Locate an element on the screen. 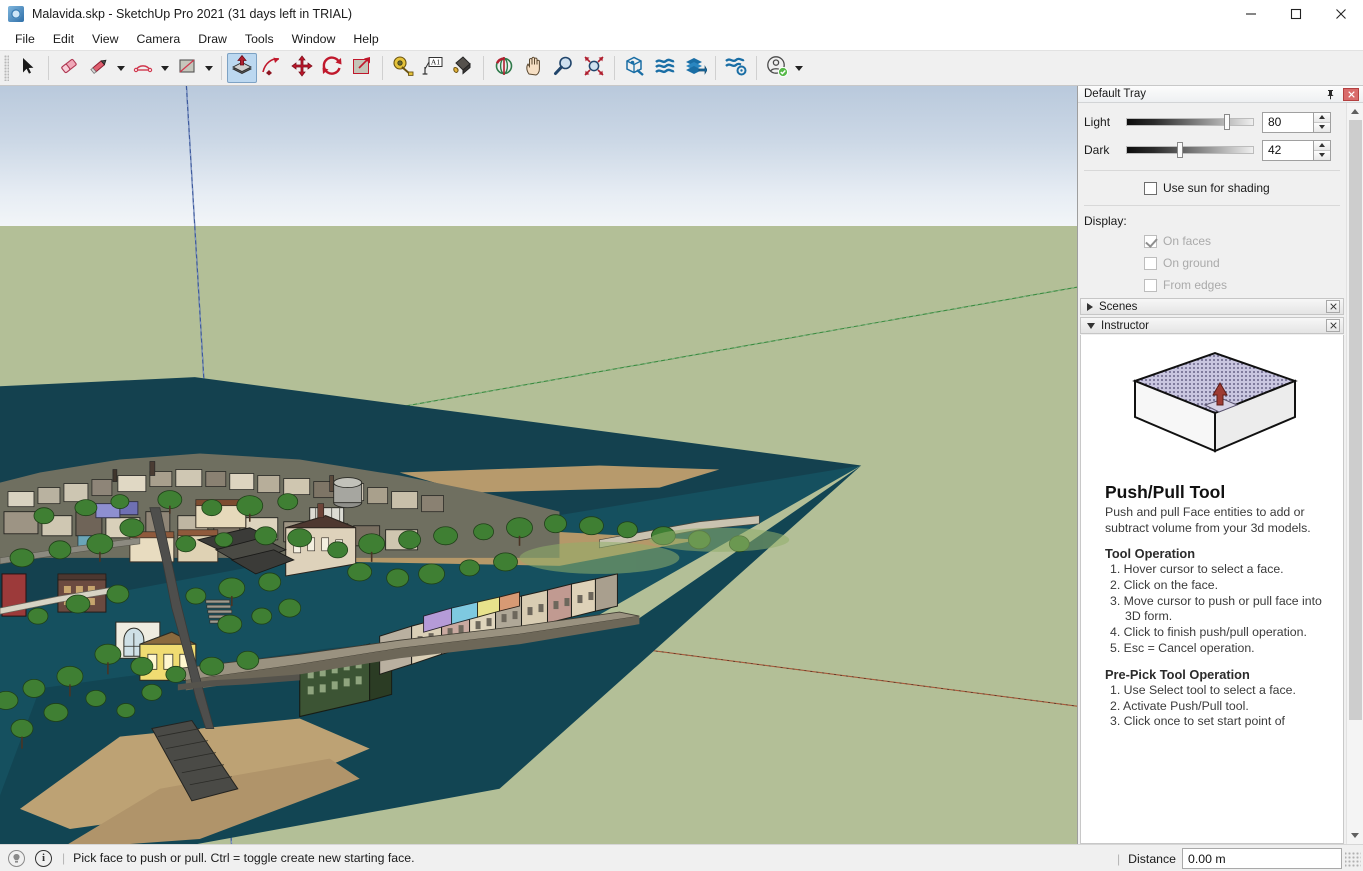 The height and width of the screenshot is (871, 1363). on-ground-label: On ground is located at coordinates (1191, 263).